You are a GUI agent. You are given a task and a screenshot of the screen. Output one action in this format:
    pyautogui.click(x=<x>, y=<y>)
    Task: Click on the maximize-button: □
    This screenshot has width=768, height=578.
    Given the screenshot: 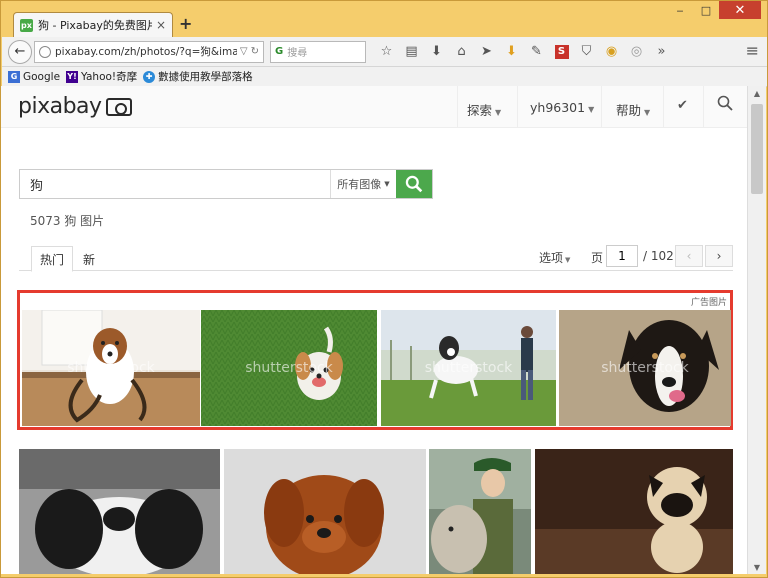 What is the action you would take?
    pyautogui.click(x=706, y=10)
    